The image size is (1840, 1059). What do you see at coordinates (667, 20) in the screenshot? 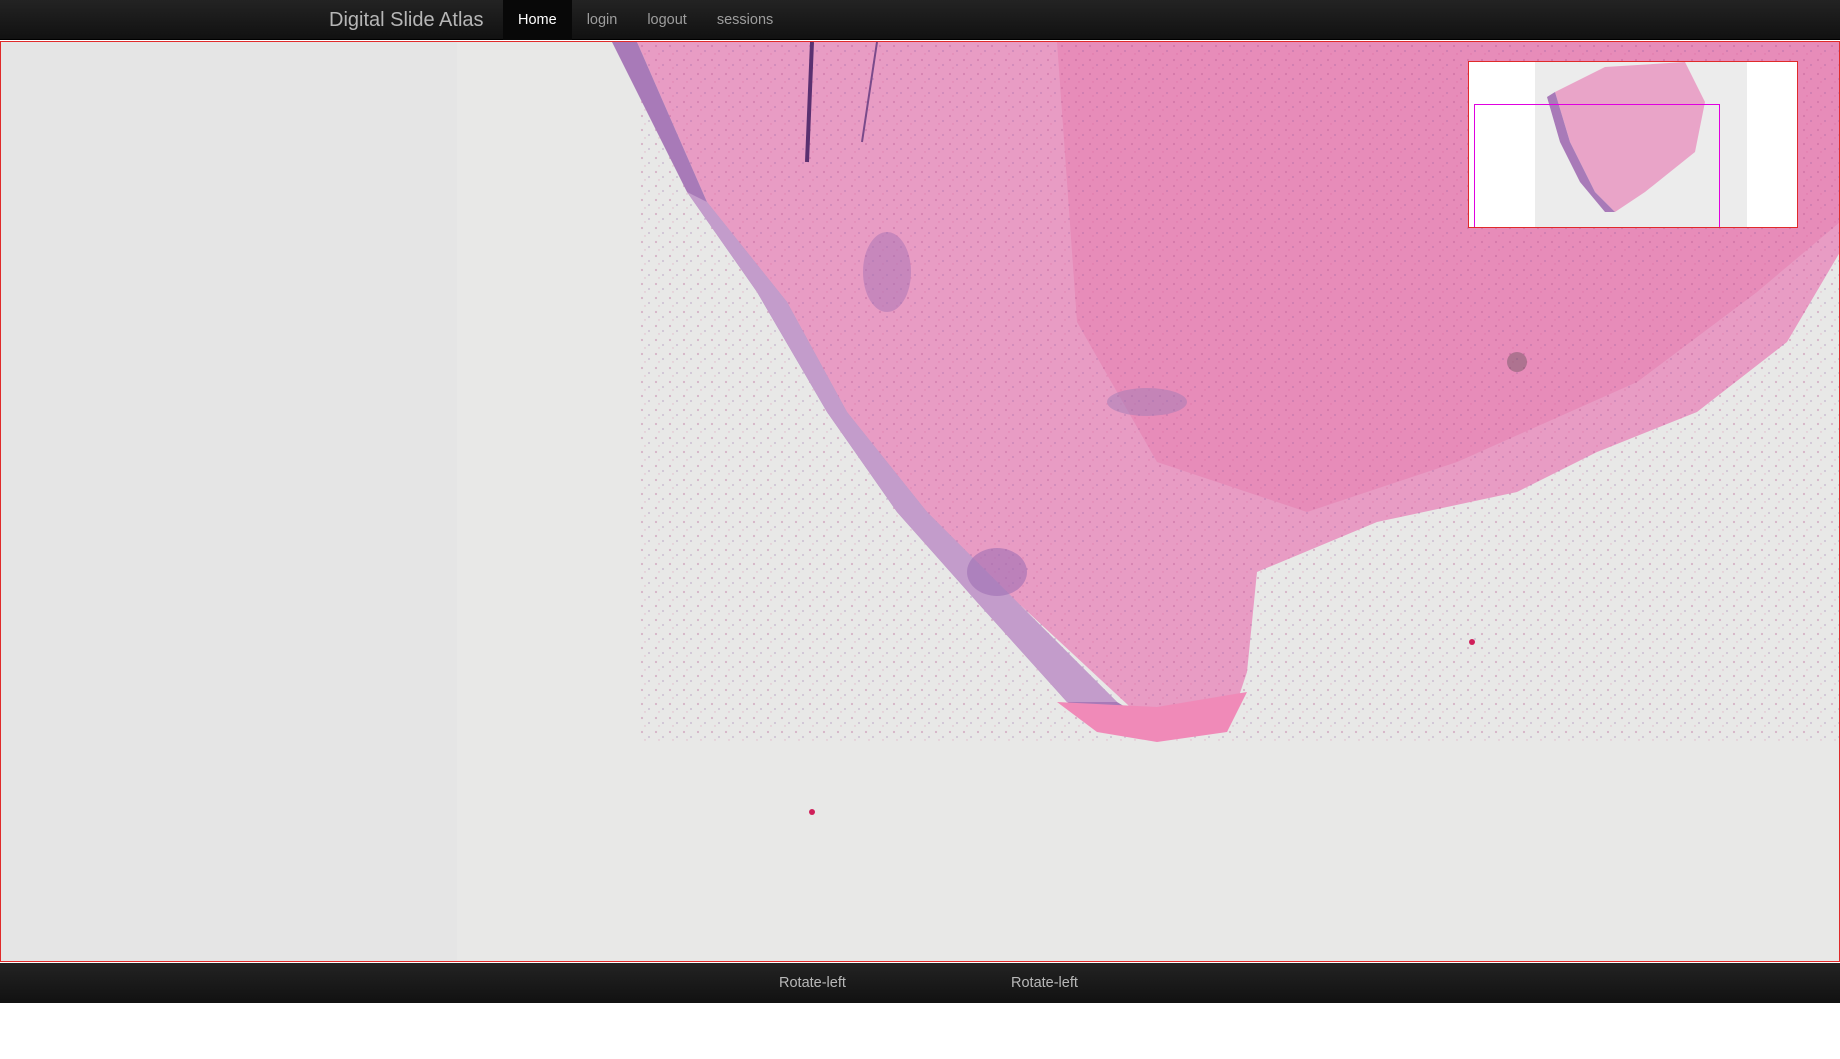
I see `nav-logout: logout` at bounding box center [667, 20].